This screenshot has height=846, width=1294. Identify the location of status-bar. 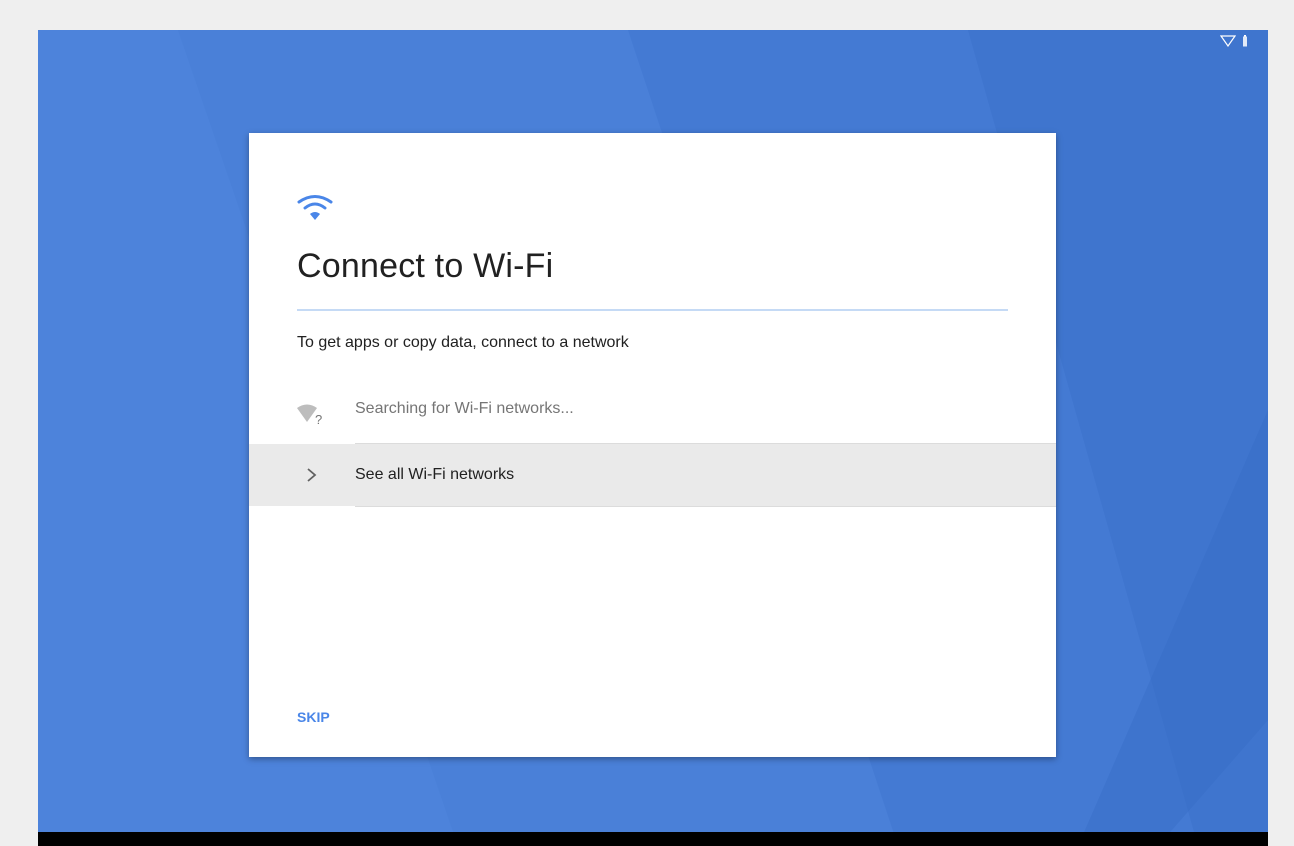
(1233, 43).